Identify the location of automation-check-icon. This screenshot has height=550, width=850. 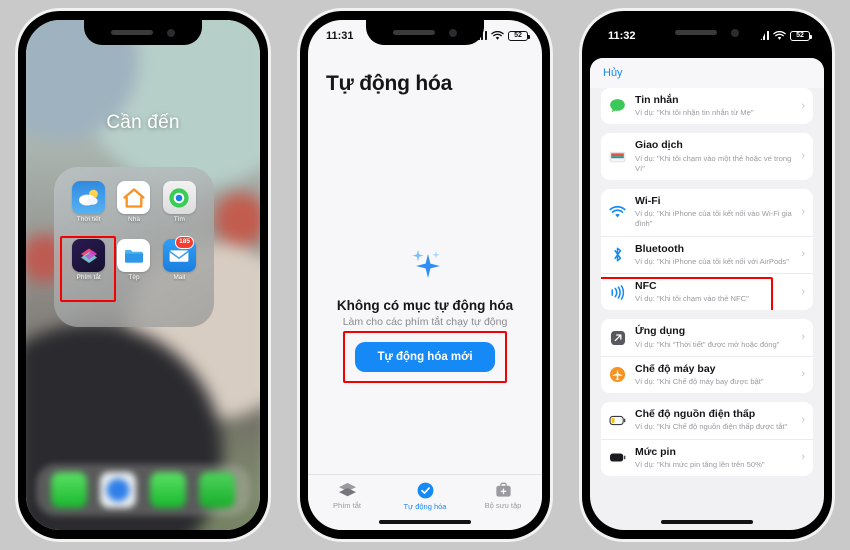
(425, 490).